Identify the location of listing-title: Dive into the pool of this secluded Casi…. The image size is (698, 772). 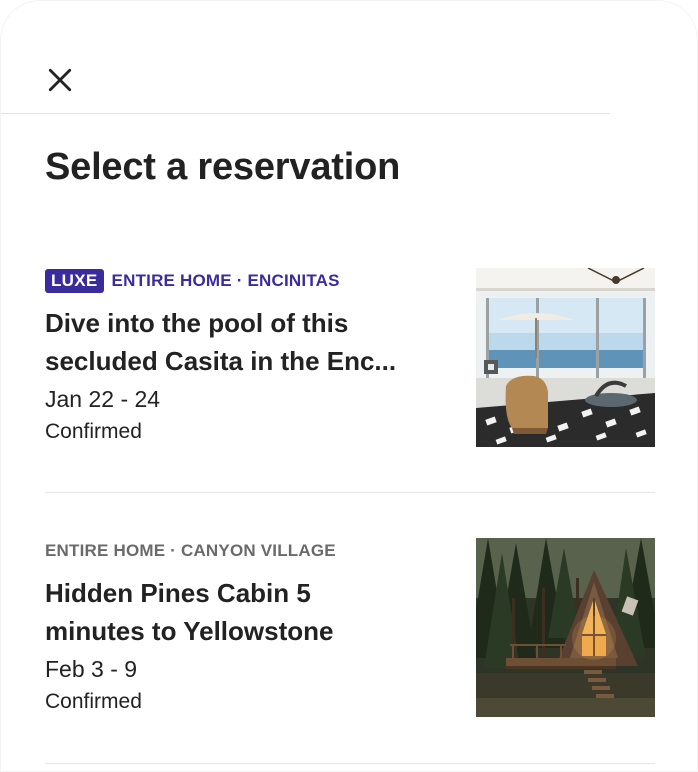
(250, 342).